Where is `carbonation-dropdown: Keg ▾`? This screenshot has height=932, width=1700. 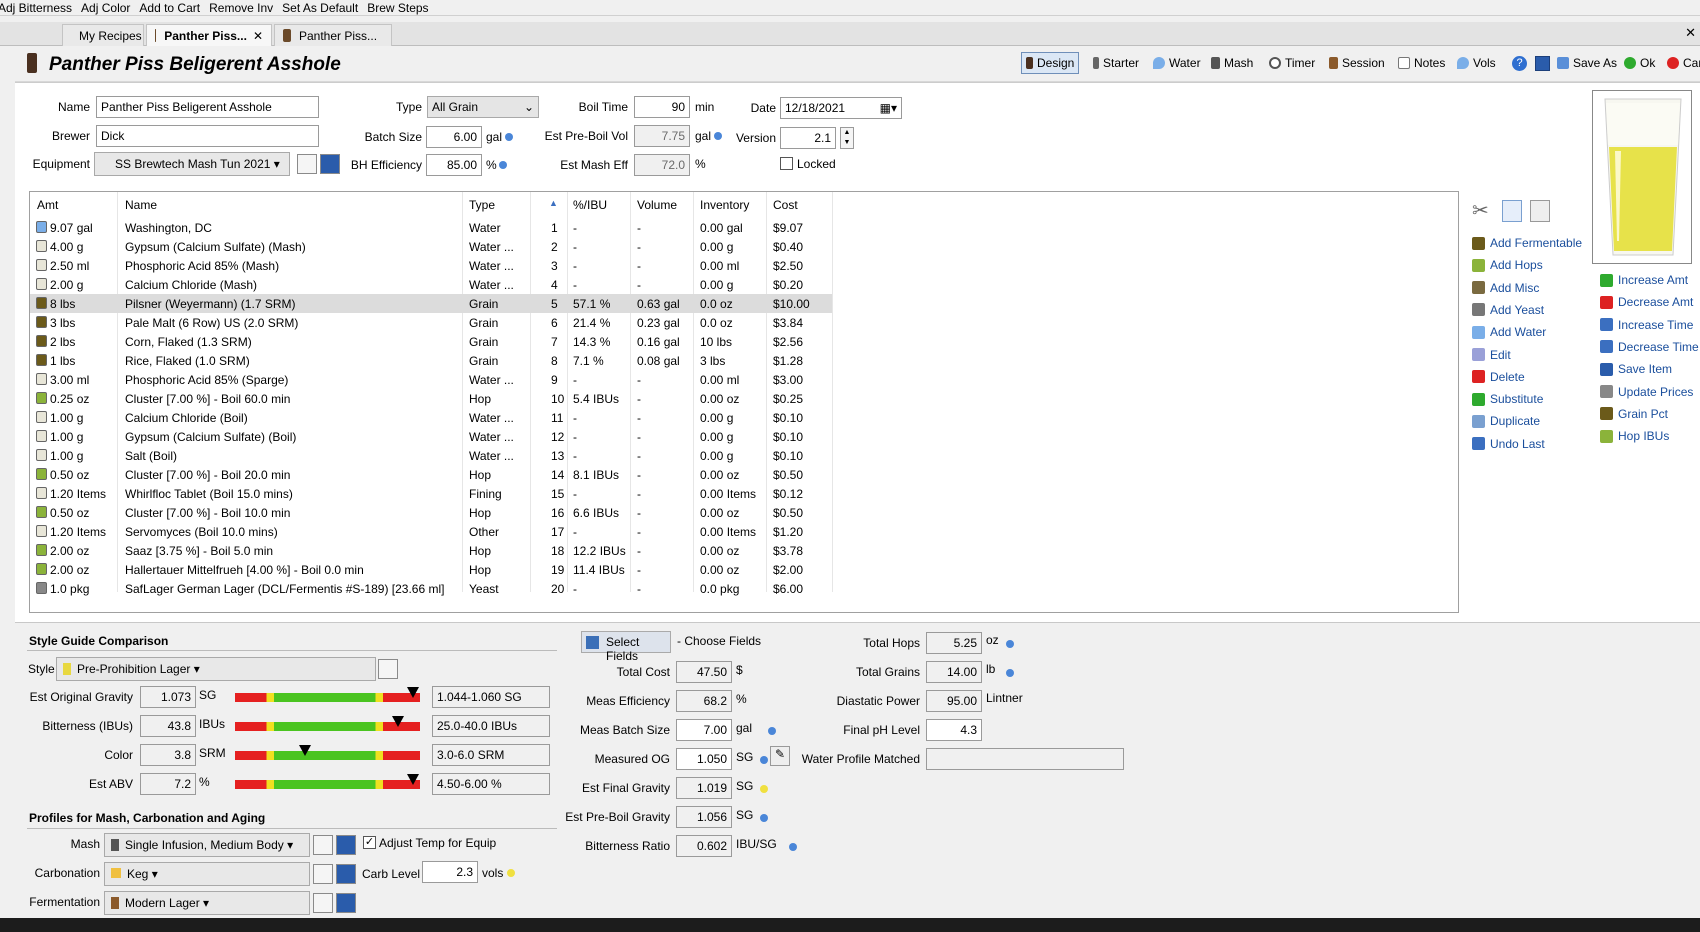 carbonation-dropdown: Keg ▾ is located at coordinates (207, 874).